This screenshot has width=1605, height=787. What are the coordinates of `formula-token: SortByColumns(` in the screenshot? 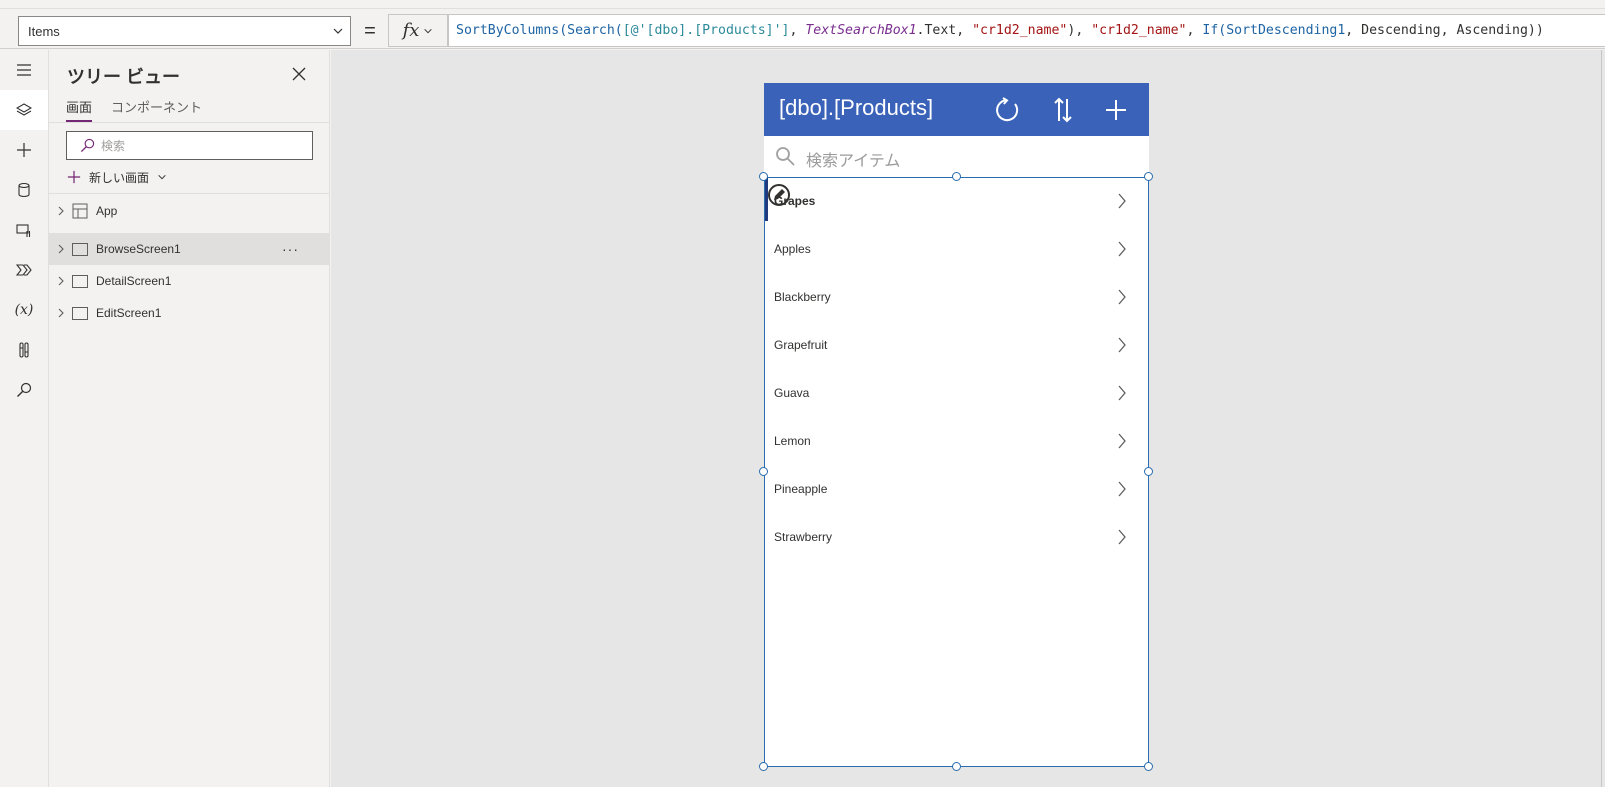 It's located at (512, 30).